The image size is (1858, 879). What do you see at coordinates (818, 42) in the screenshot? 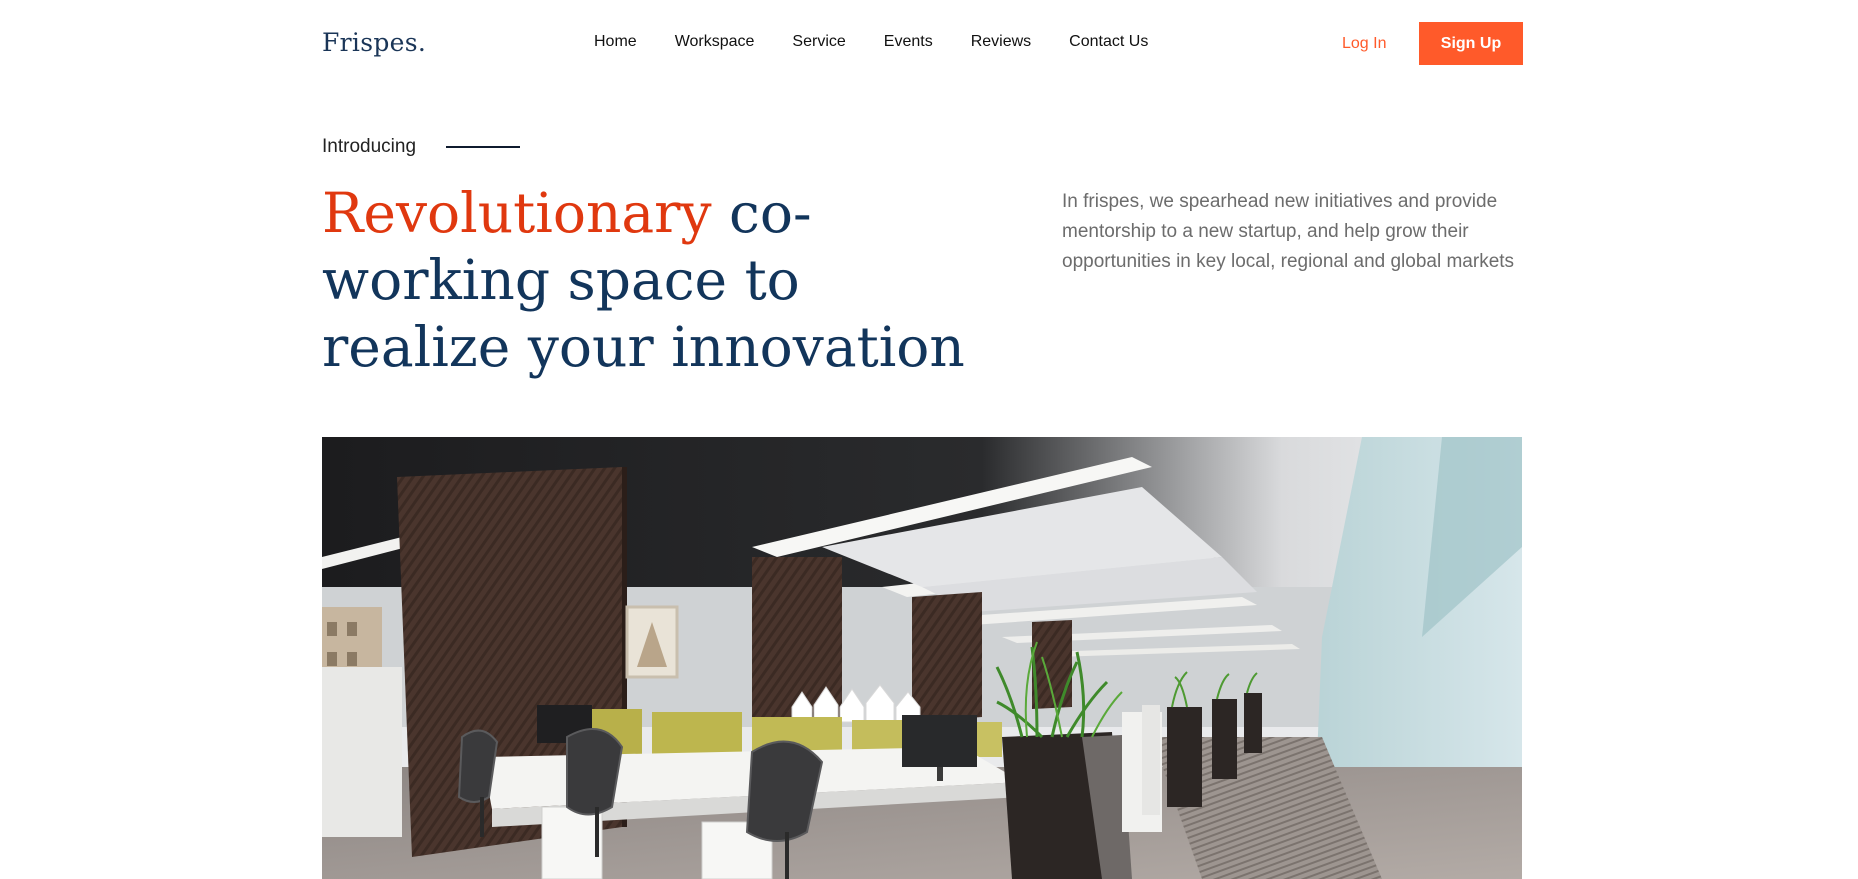
I see `nav-item-service: Service` at bounding box center [818, 42].